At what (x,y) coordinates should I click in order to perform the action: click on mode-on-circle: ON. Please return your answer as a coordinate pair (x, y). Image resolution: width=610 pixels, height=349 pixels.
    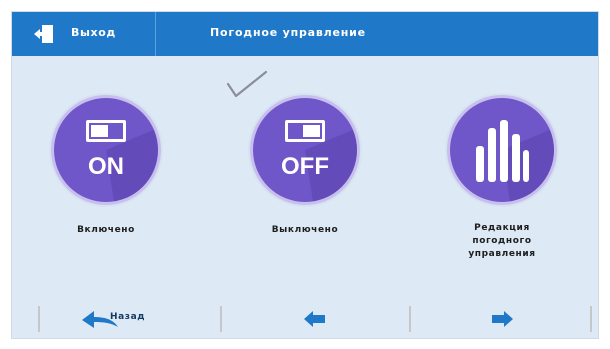
    Looking at the image, I should click on (106, 150).